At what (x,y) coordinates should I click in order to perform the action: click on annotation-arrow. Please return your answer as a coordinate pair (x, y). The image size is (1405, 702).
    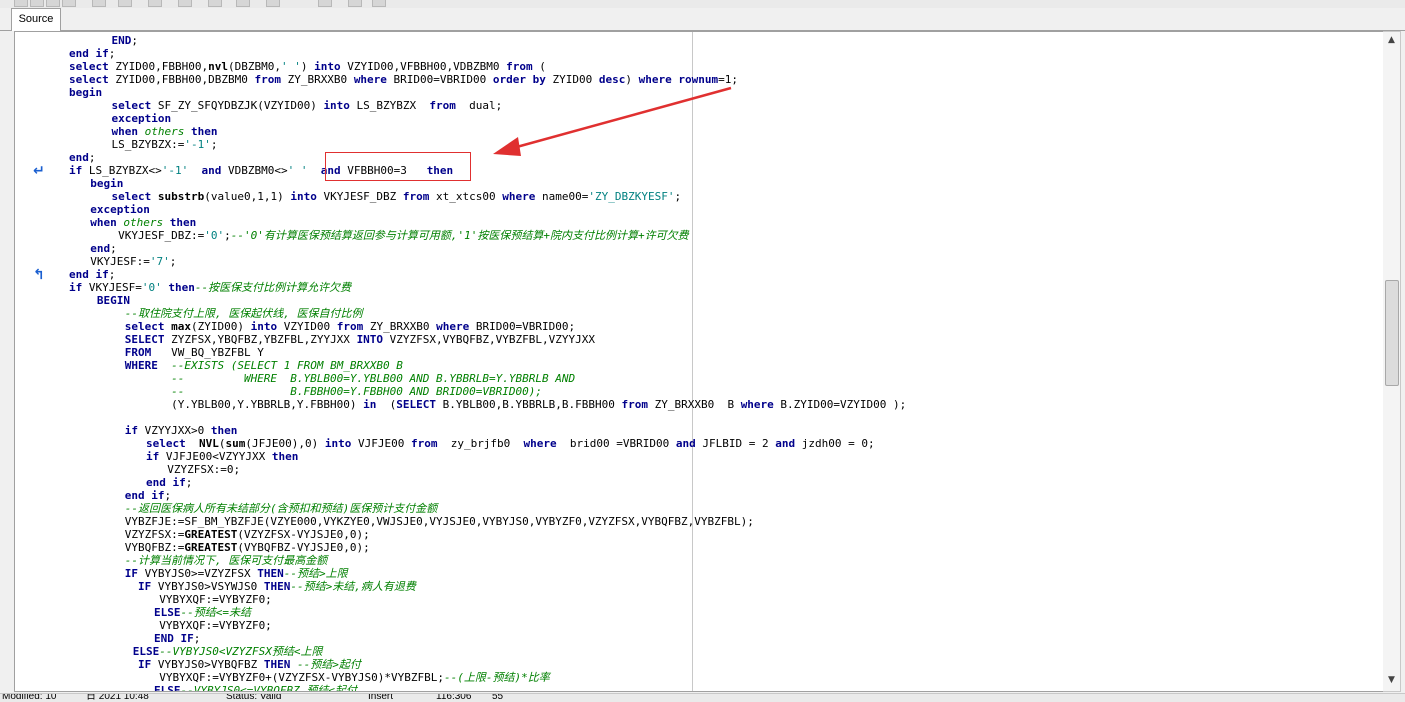
    Looking at the image, I should click on (612, 121).